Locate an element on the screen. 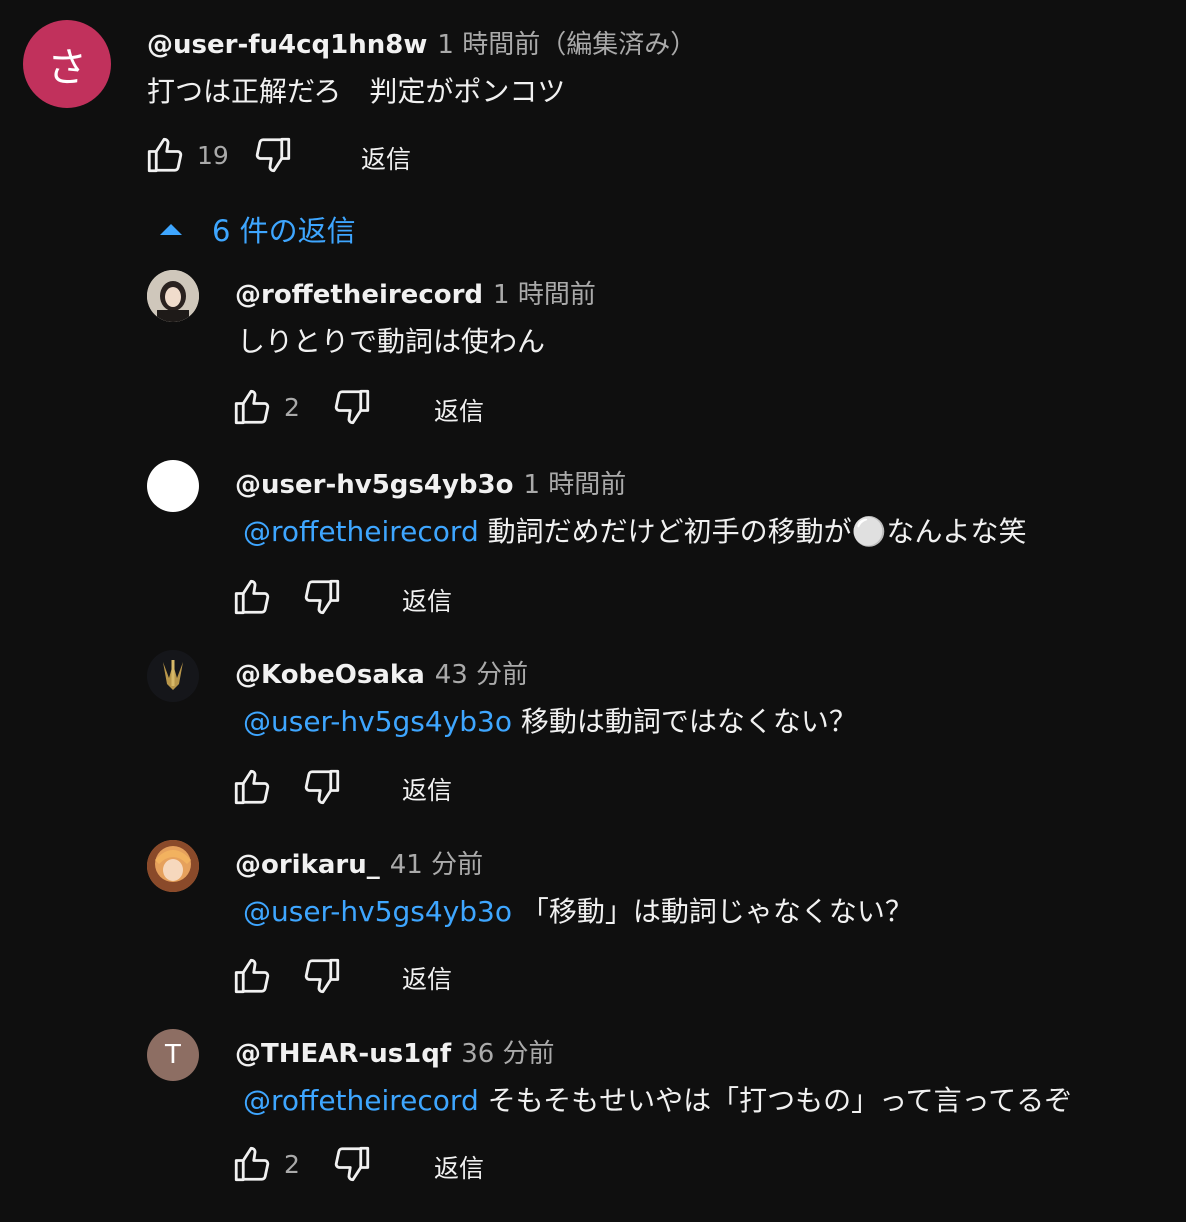  reply-text: @user-hv5gs4yb3o 「移動」は動詞じゃなくない？ is located at coordinates (578, 910).